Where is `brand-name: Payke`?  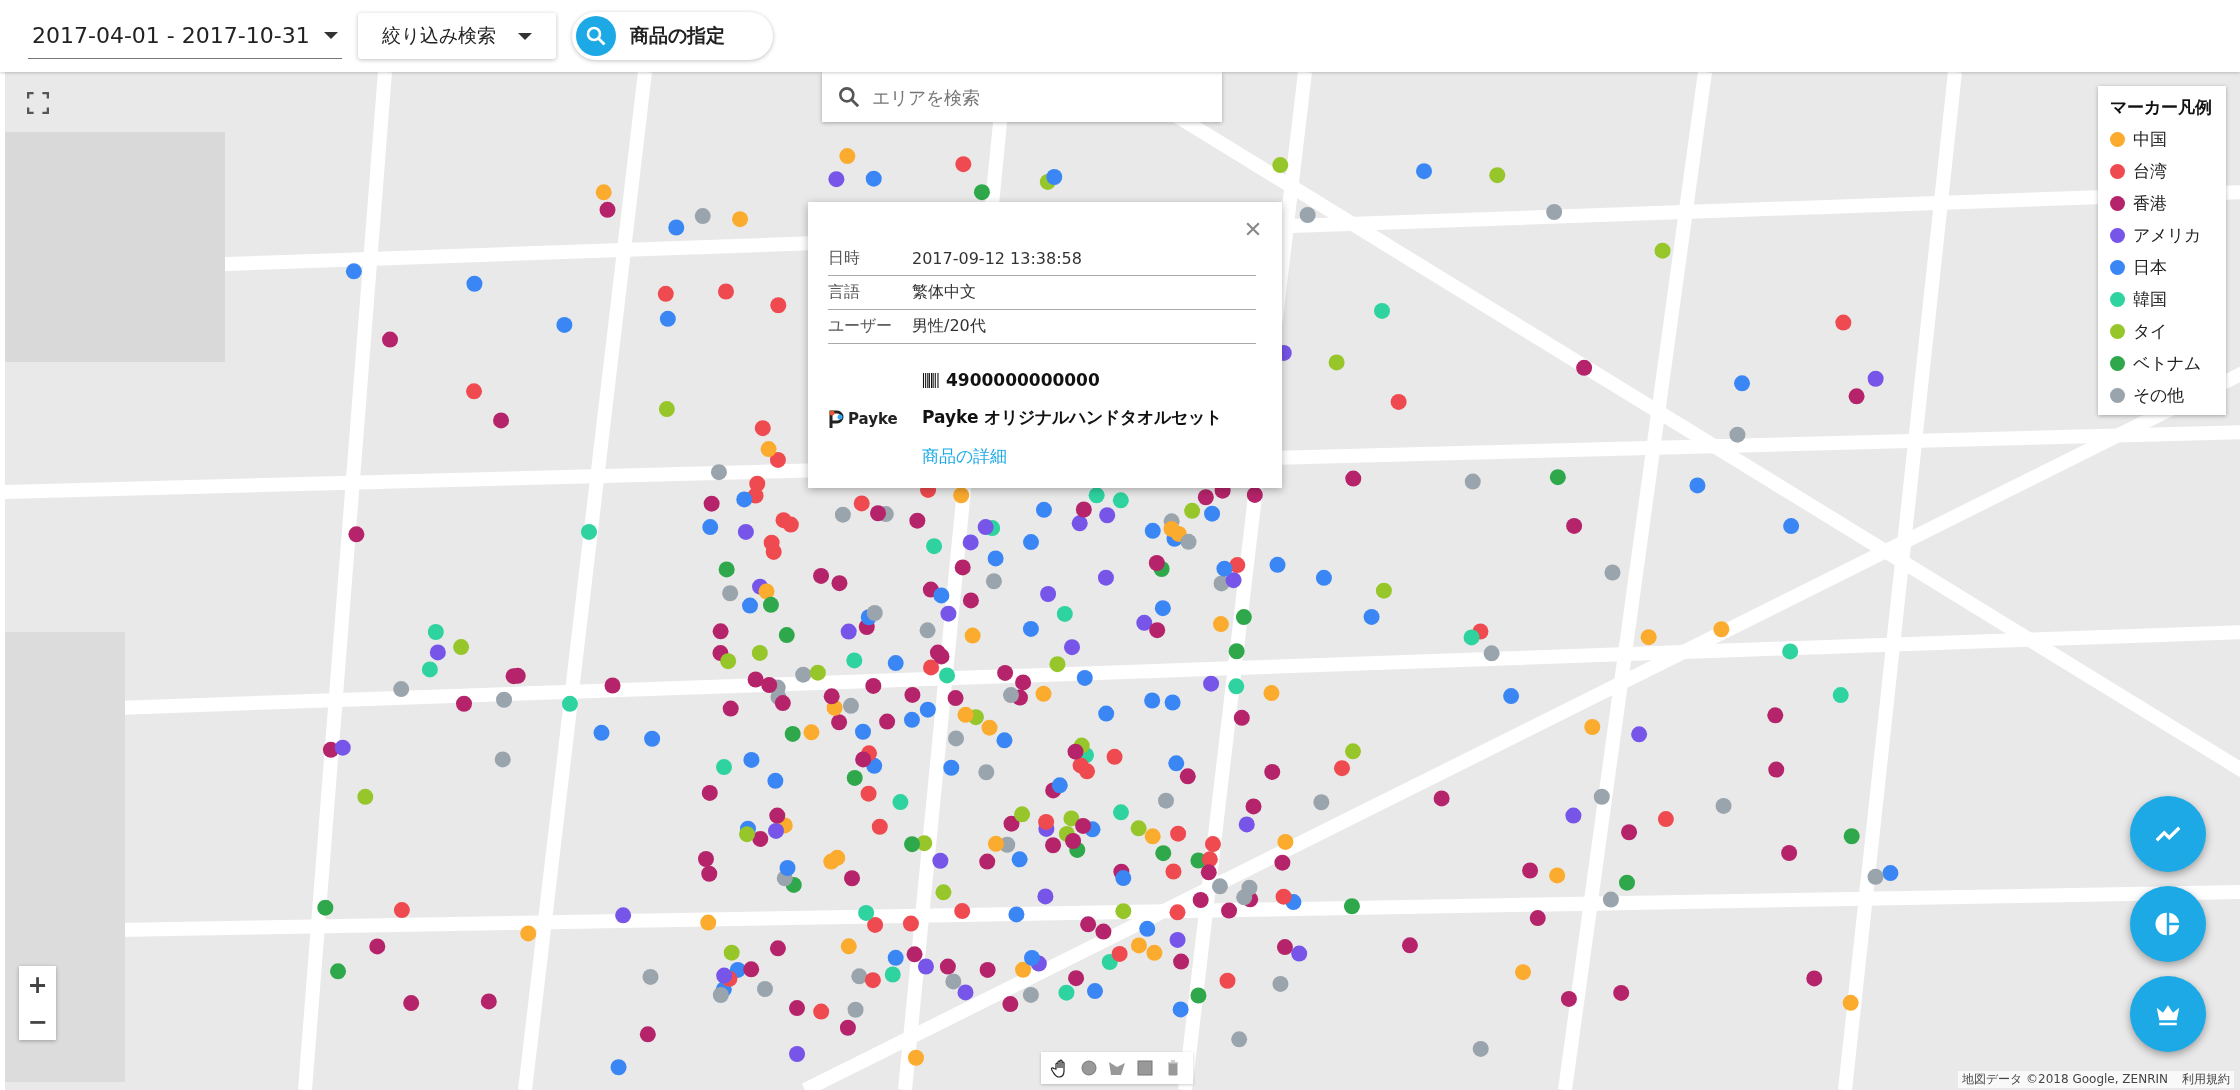 brand-name: Payke is located at coordinates (873, 419).